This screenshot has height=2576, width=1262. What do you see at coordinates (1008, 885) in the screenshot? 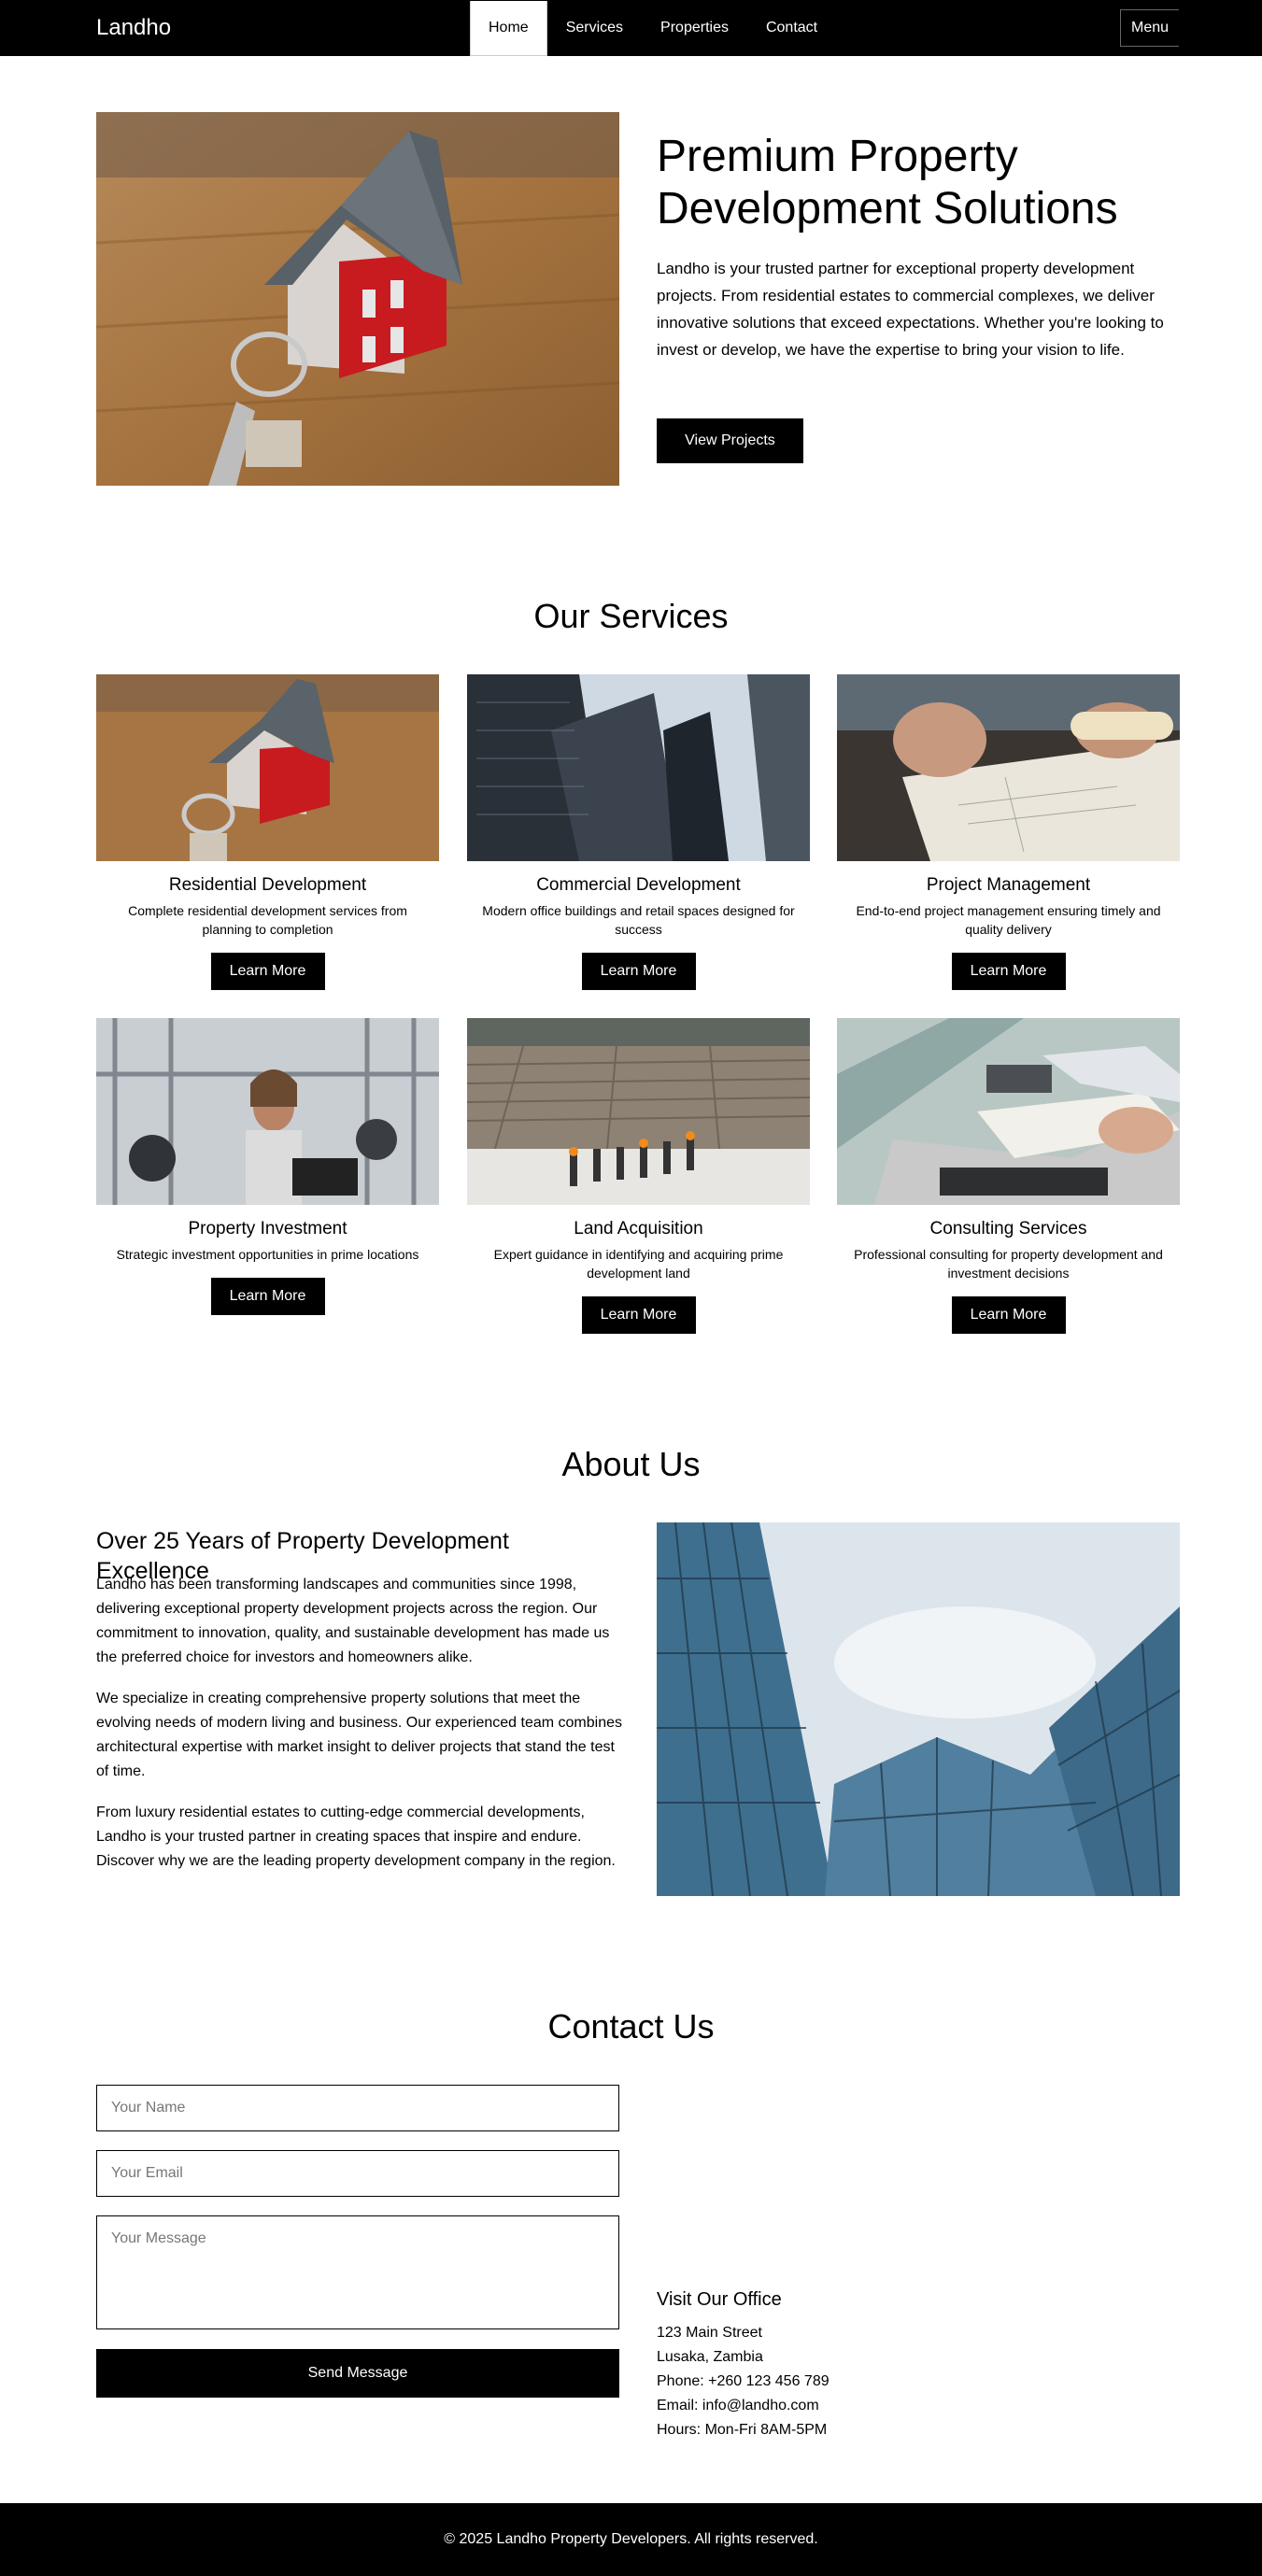
I see `service-title: Project Management` at bounding box center [1008, 885].